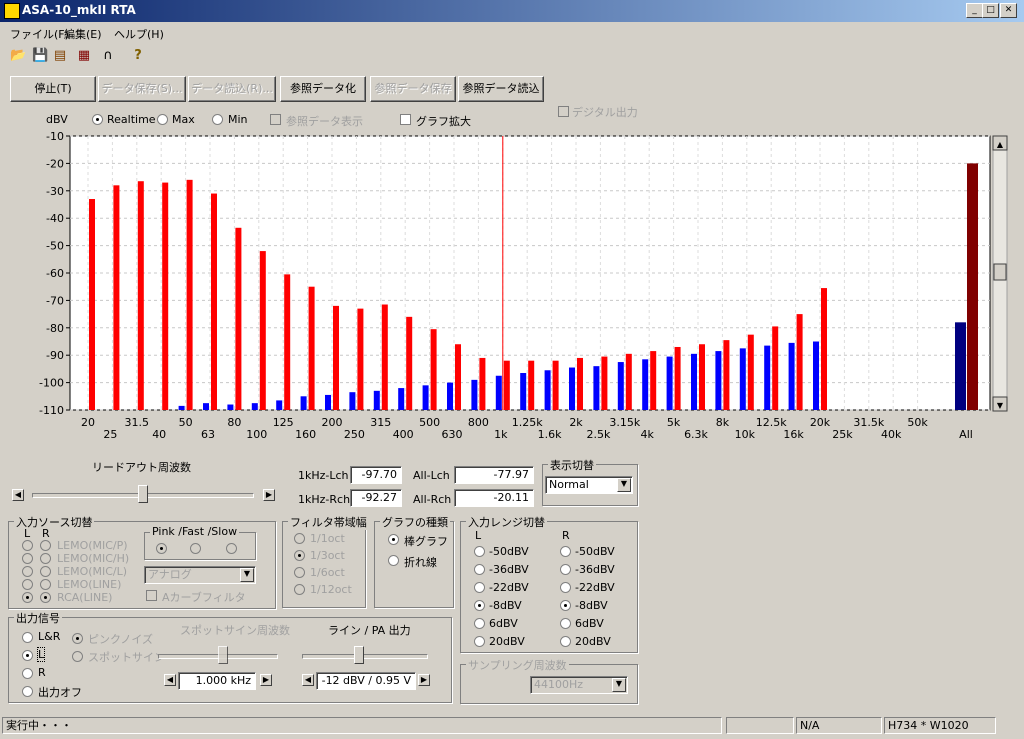 This screenshot has width=1024, height=739. Describe the element at coordinates (332, 422) in the screenshot. I see `x-tick-label: 200` at that location.